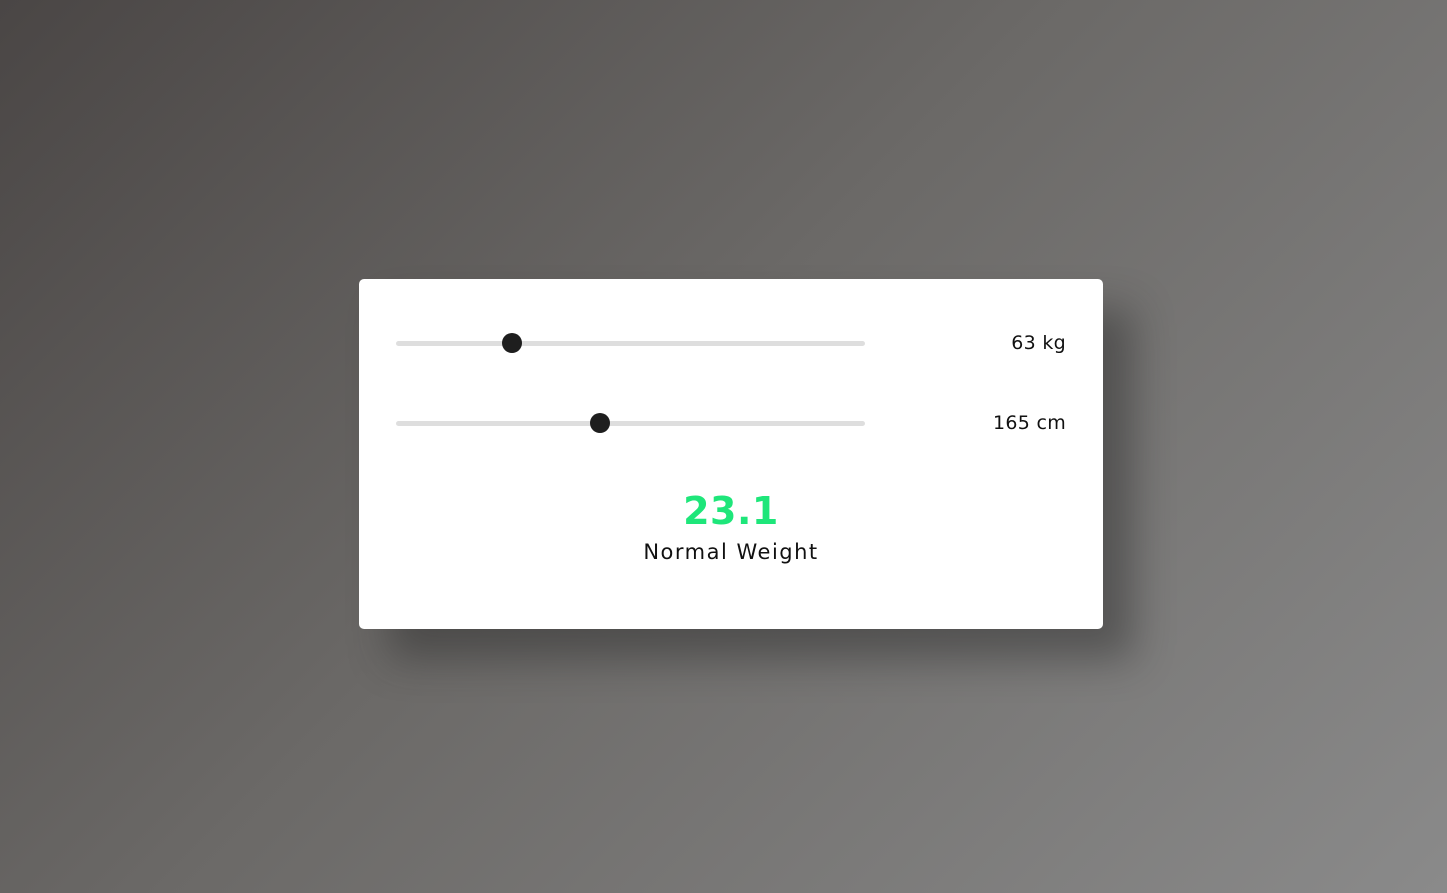 The image size is (1447, 893). I want to click on height-value: 165 cm, so click(1029, 423).